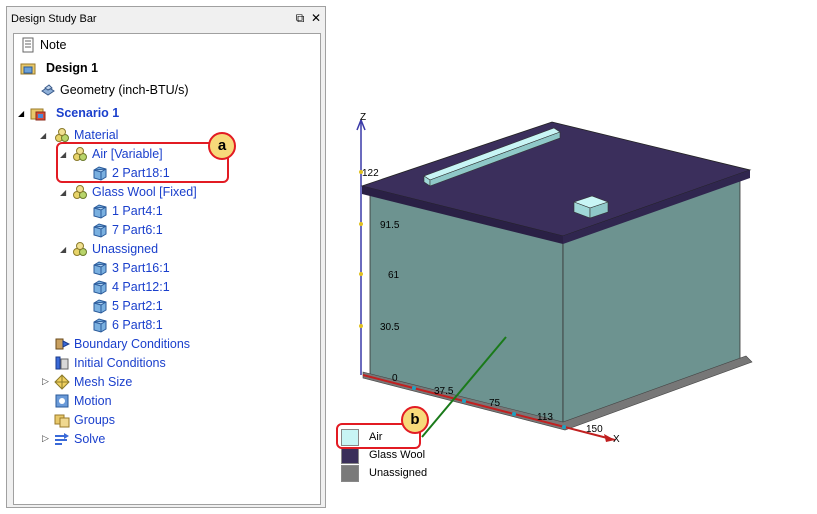 The width and height of the screenshot is (817, 514). Describe the element at coordinates (137, 306) in the screenshot. I see `tree-label: 5 Part2:1` at that location.